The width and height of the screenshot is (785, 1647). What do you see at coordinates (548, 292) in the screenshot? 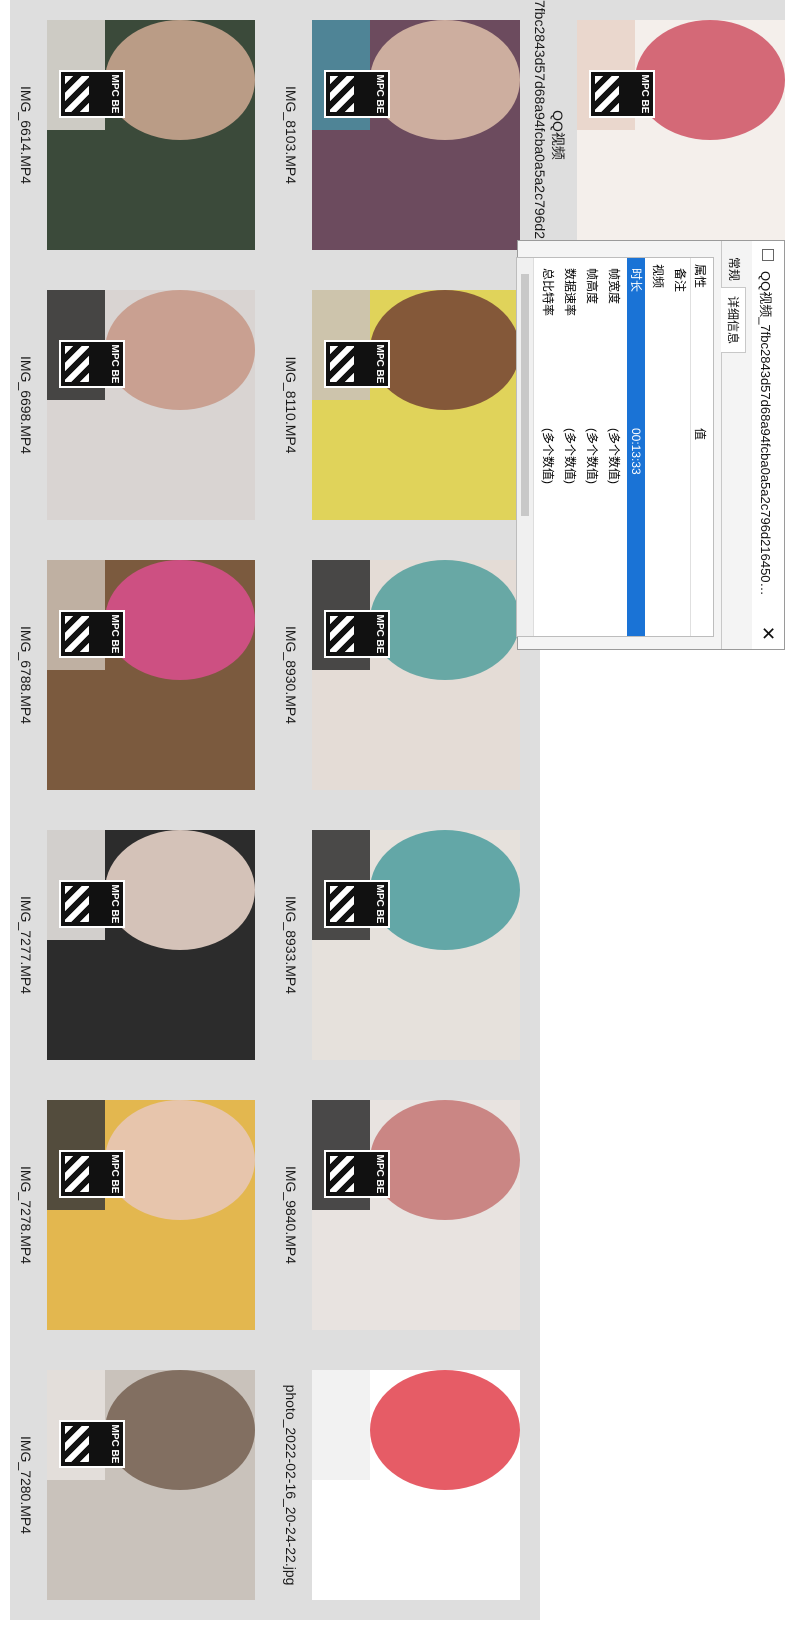
I see `property-name: 总比特率` at bounding box center [548, 292].